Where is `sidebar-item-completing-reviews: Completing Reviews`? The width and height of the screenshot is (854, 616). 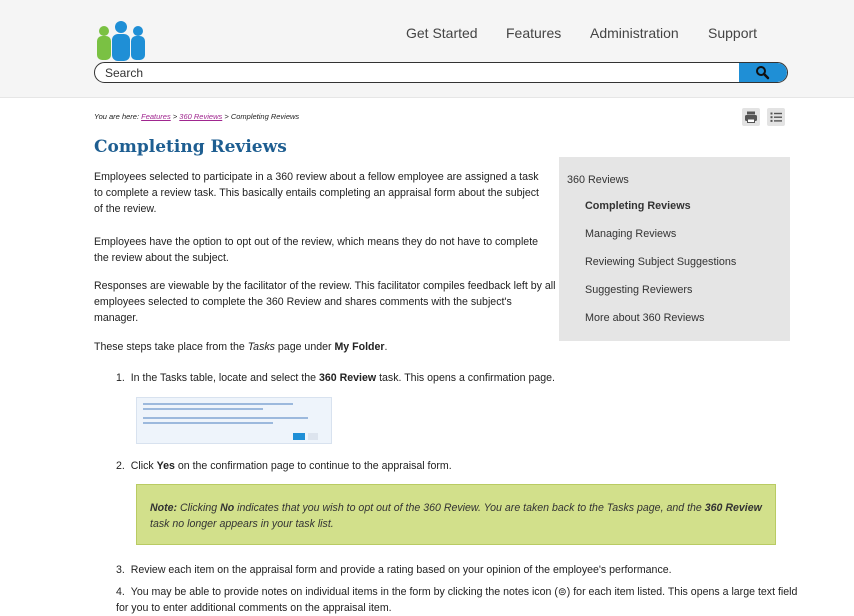
sidebar-item-completing-reviews: Completing Reviews is located at coordinates (638, 206).